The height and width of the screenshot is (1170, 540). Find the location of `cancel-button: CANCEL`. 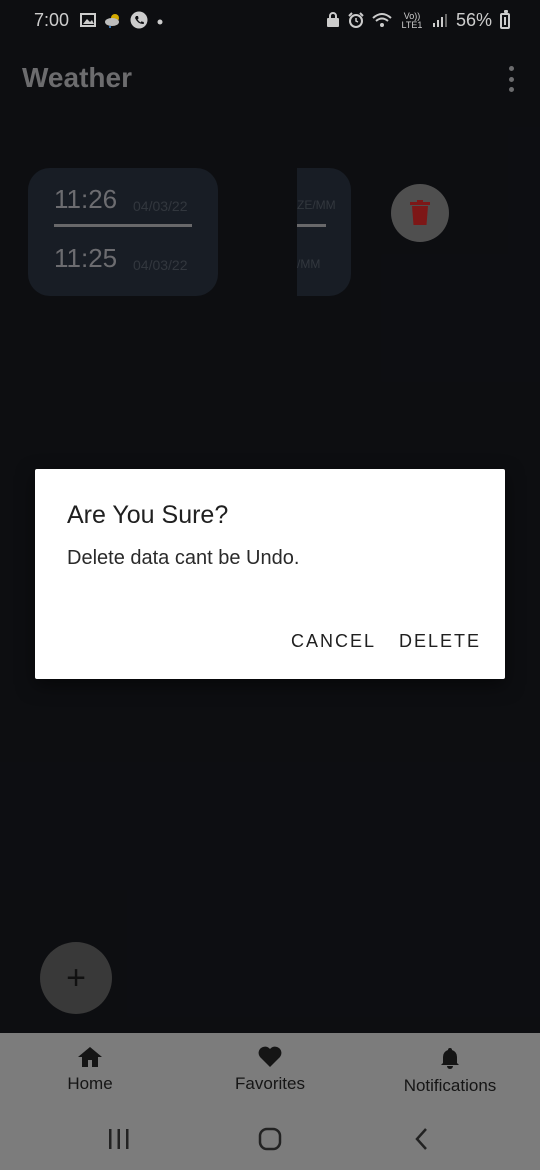

cancel-button: CANCEL is located at coordinates (333, 641).